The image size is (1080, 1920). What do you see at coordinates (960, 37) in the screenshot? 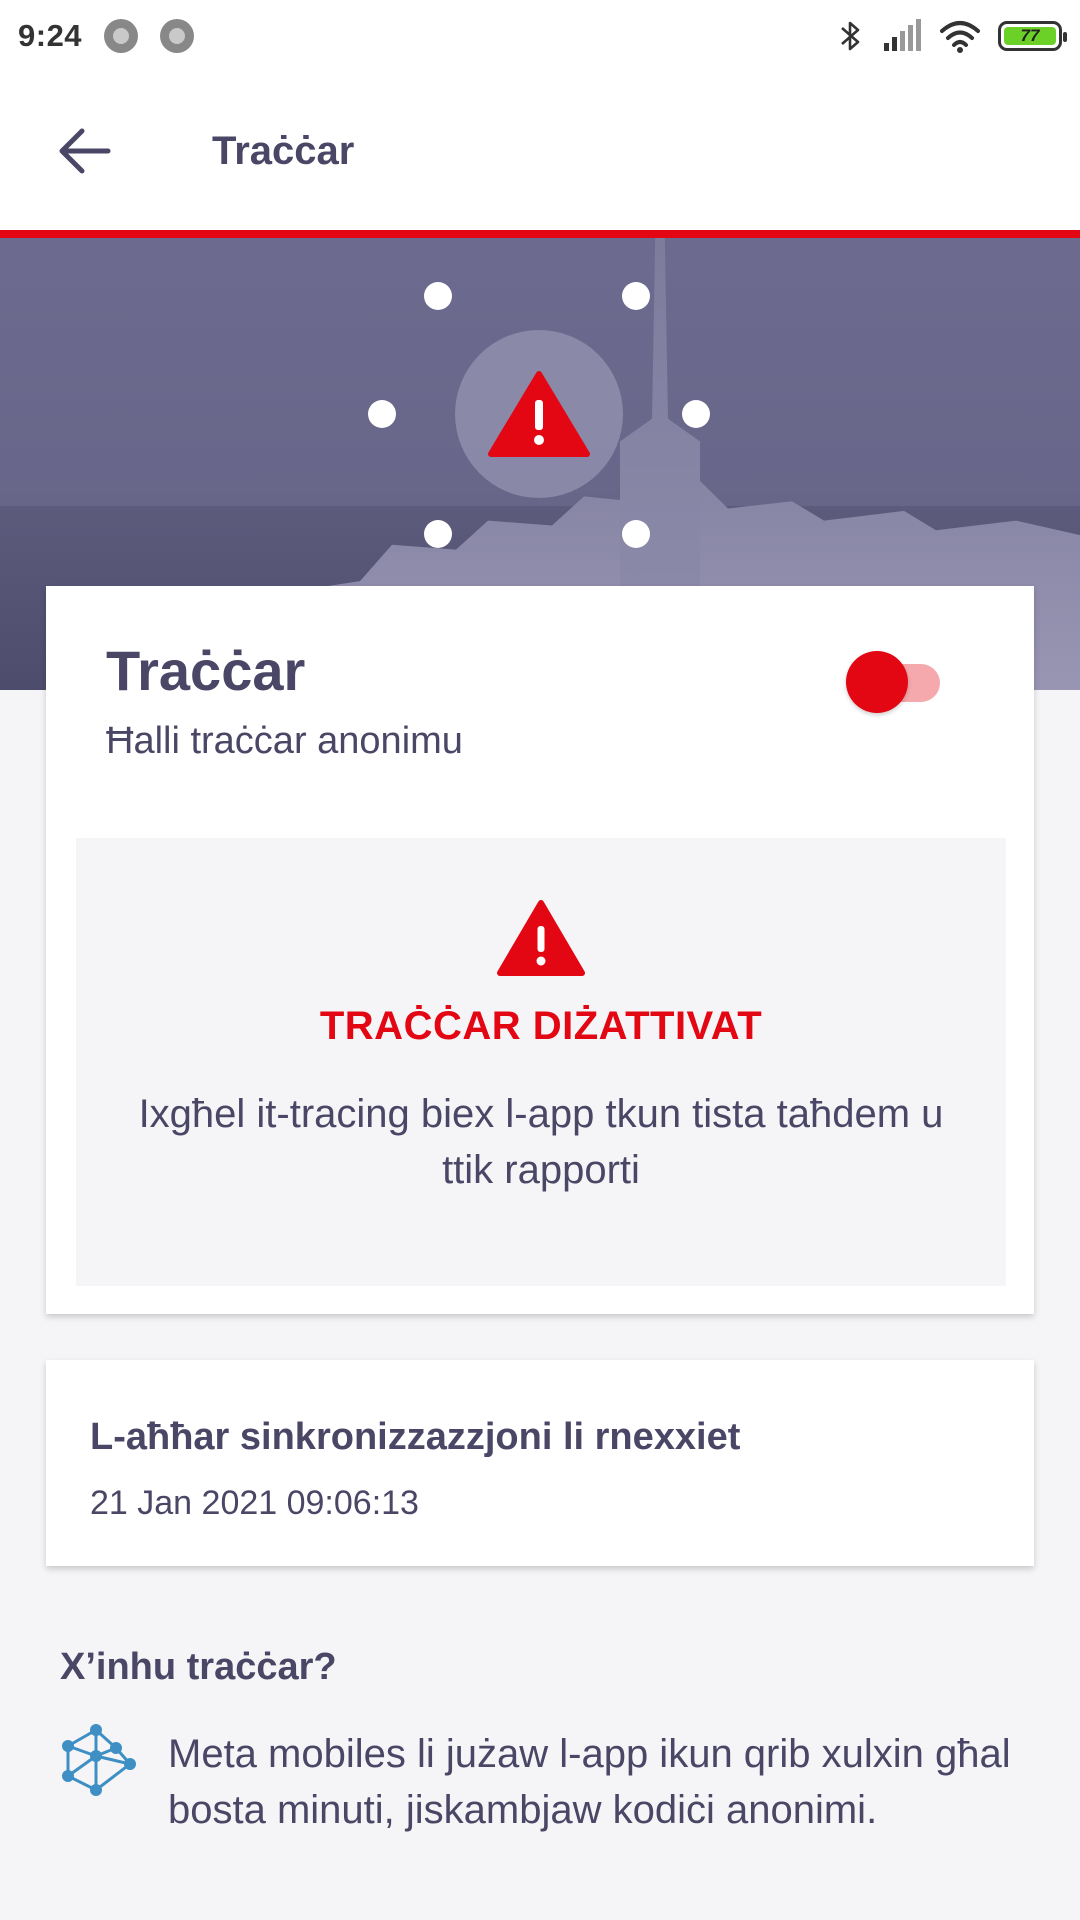
I see `wifi-icon` at bounding box center [960, 37].